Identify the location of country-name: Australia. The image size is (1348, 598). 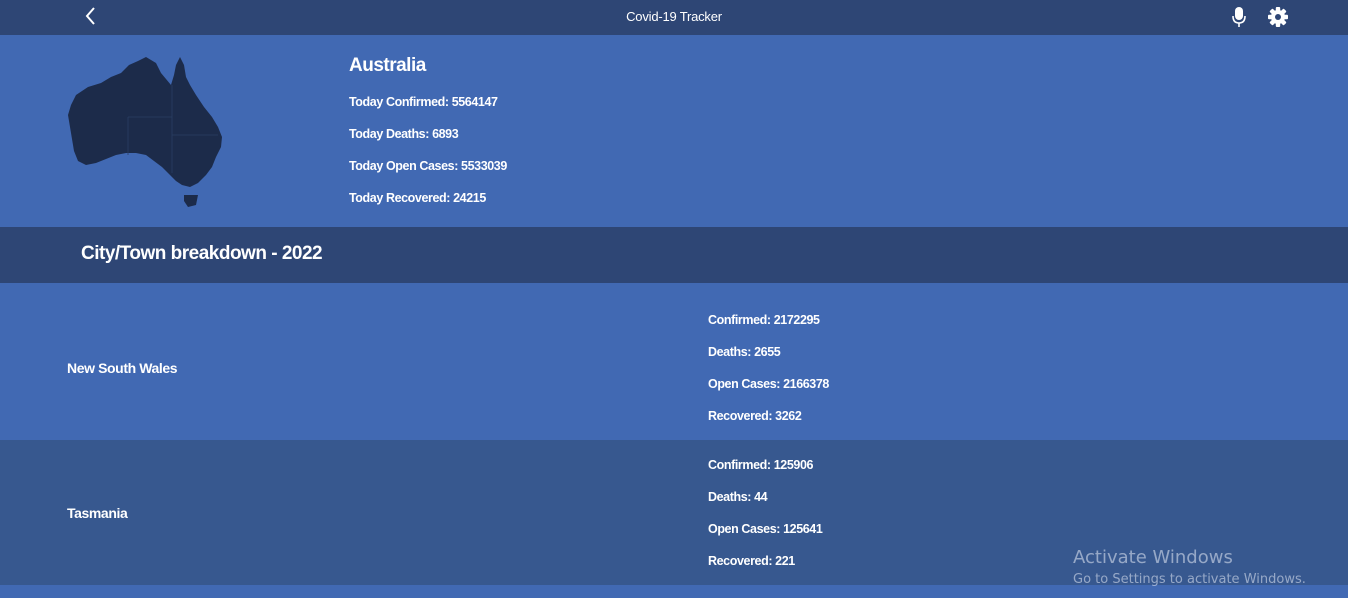
(387, 65).